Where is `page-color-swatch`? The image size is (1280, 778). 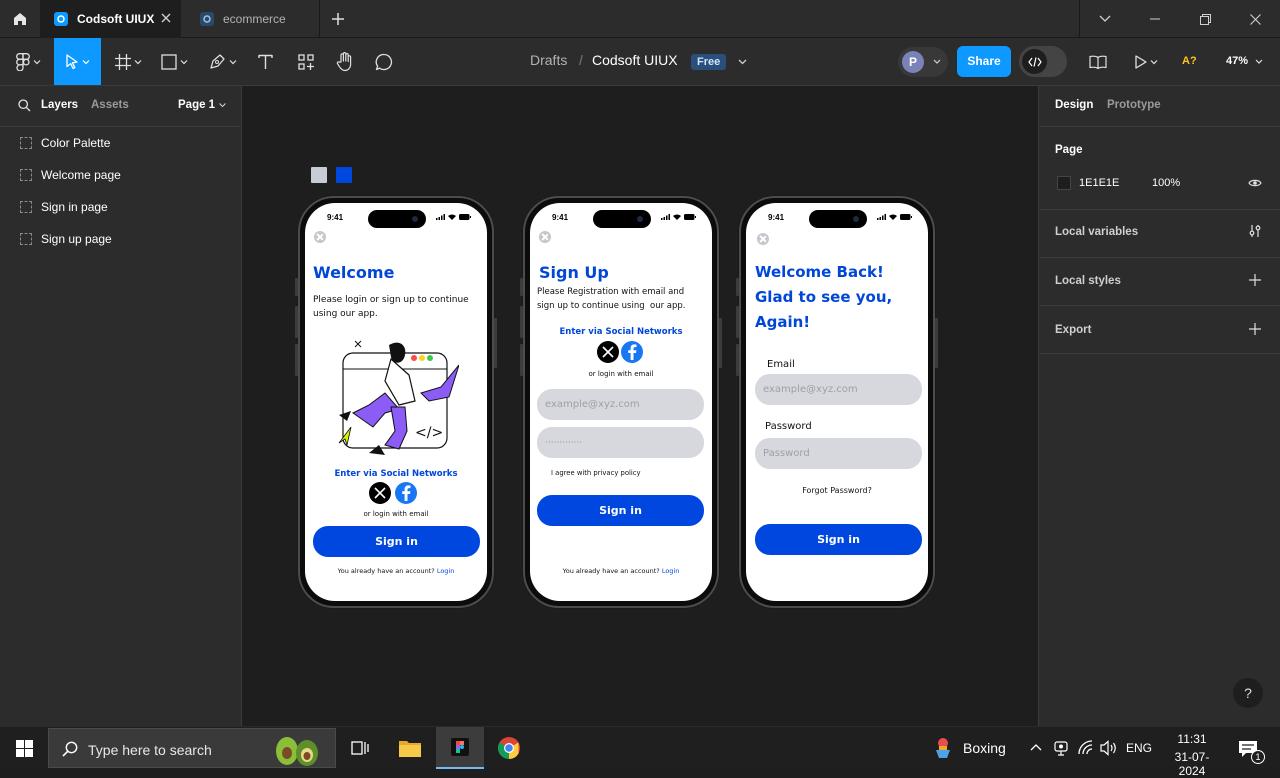 page-color-swatch is located at coordinates (1064, 183).